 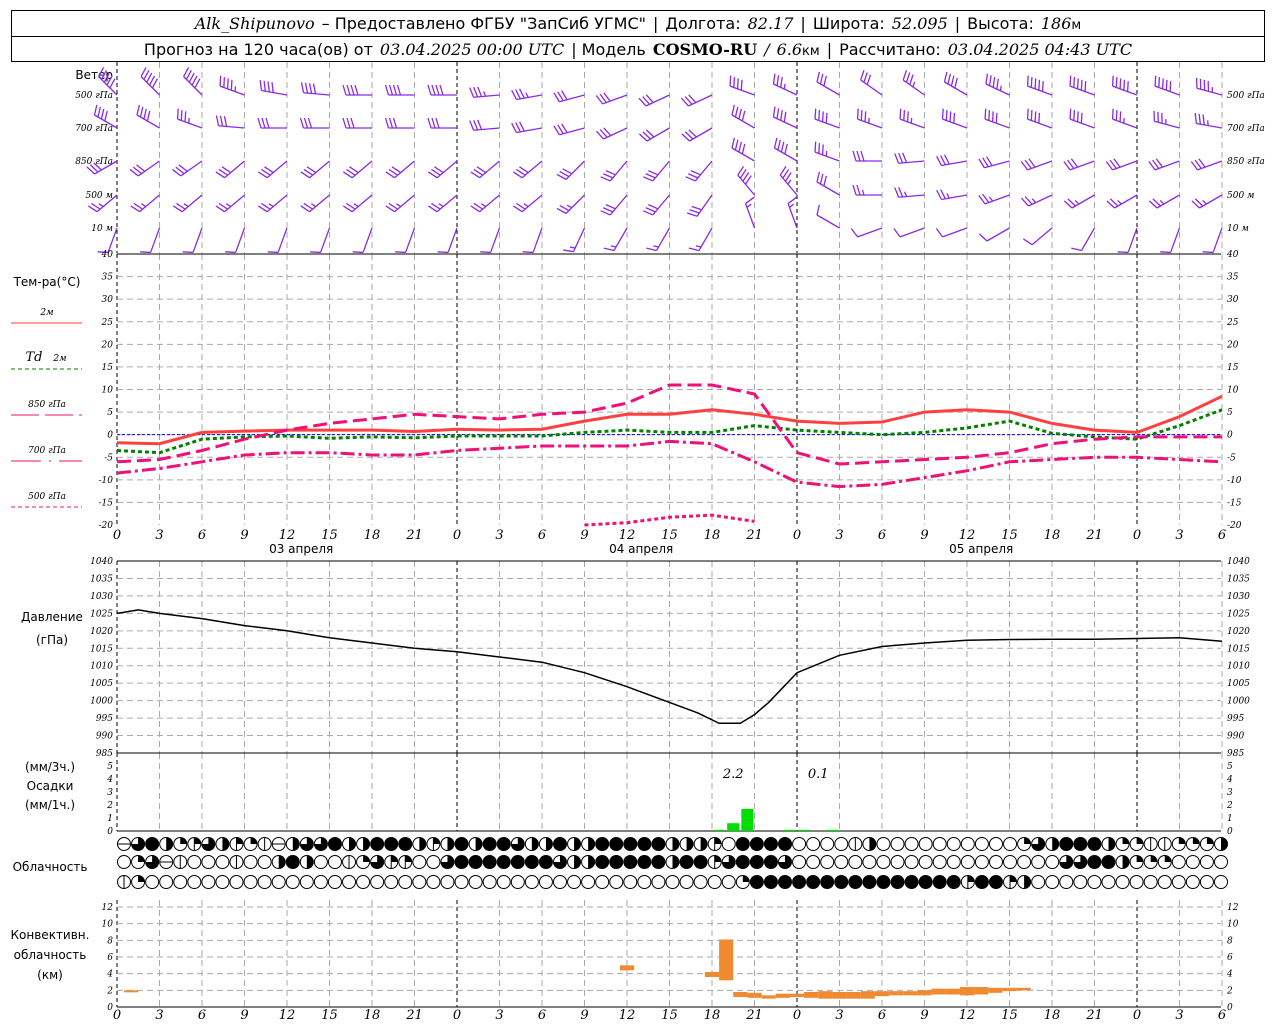 I want to click on y-tick-label: 1, so click(x=110, y=819).